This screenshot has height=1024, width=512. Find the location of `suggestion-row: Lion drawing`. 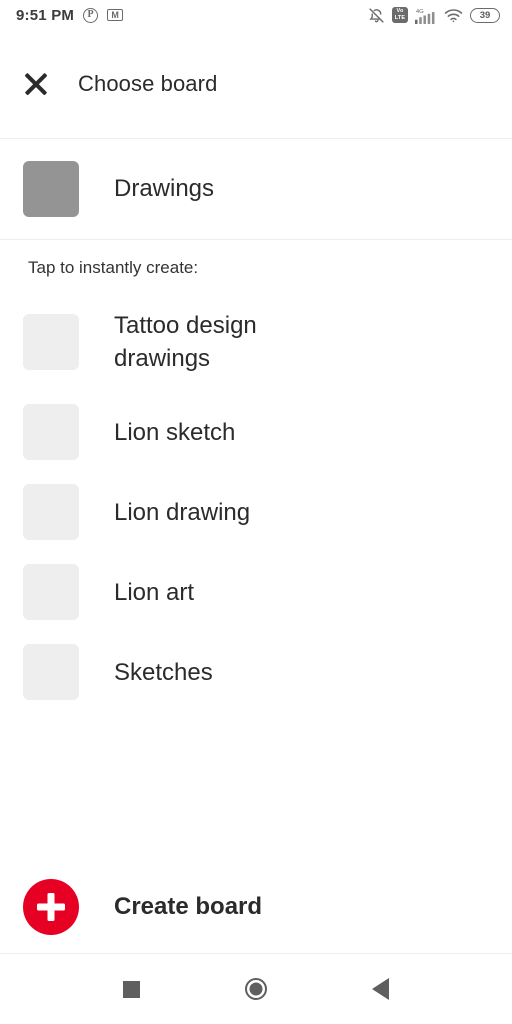

suggestion-row: Lion drawing is located at coordinates (256, 512).